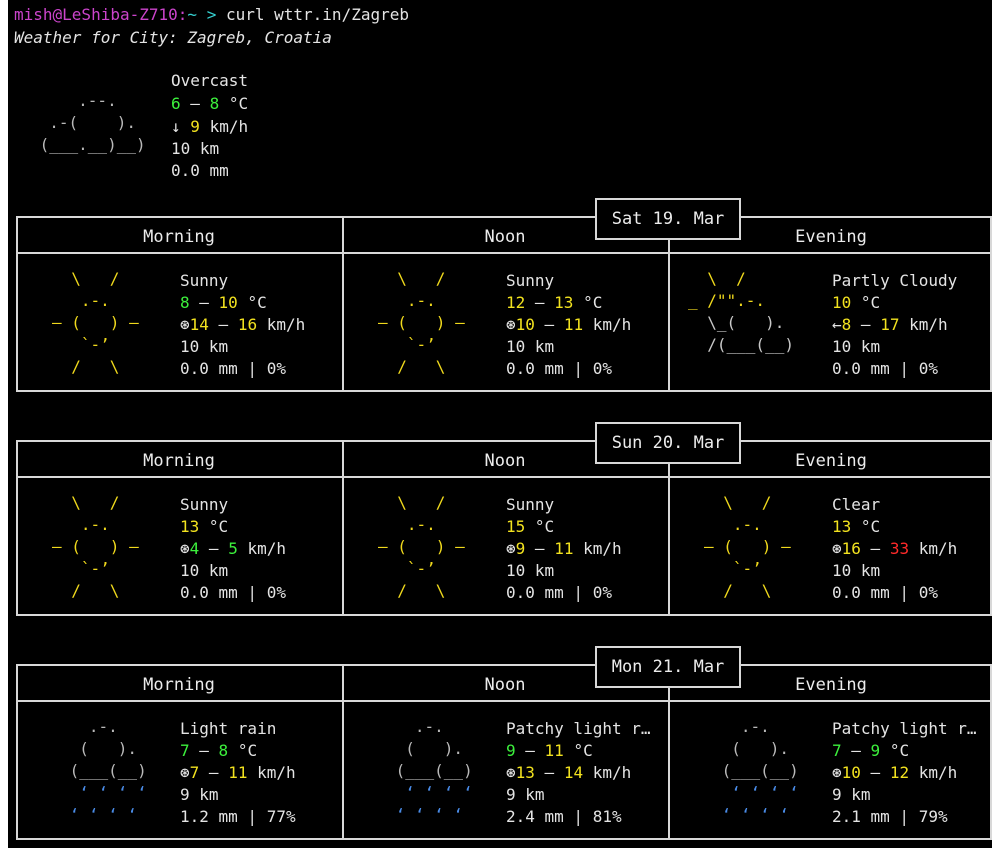 Image resolution: width=1000 pixels, height=848 pixels. Describe the element at coordinates (228, 728) in the screenshot. I see `condition-text: Light rain` at that location.